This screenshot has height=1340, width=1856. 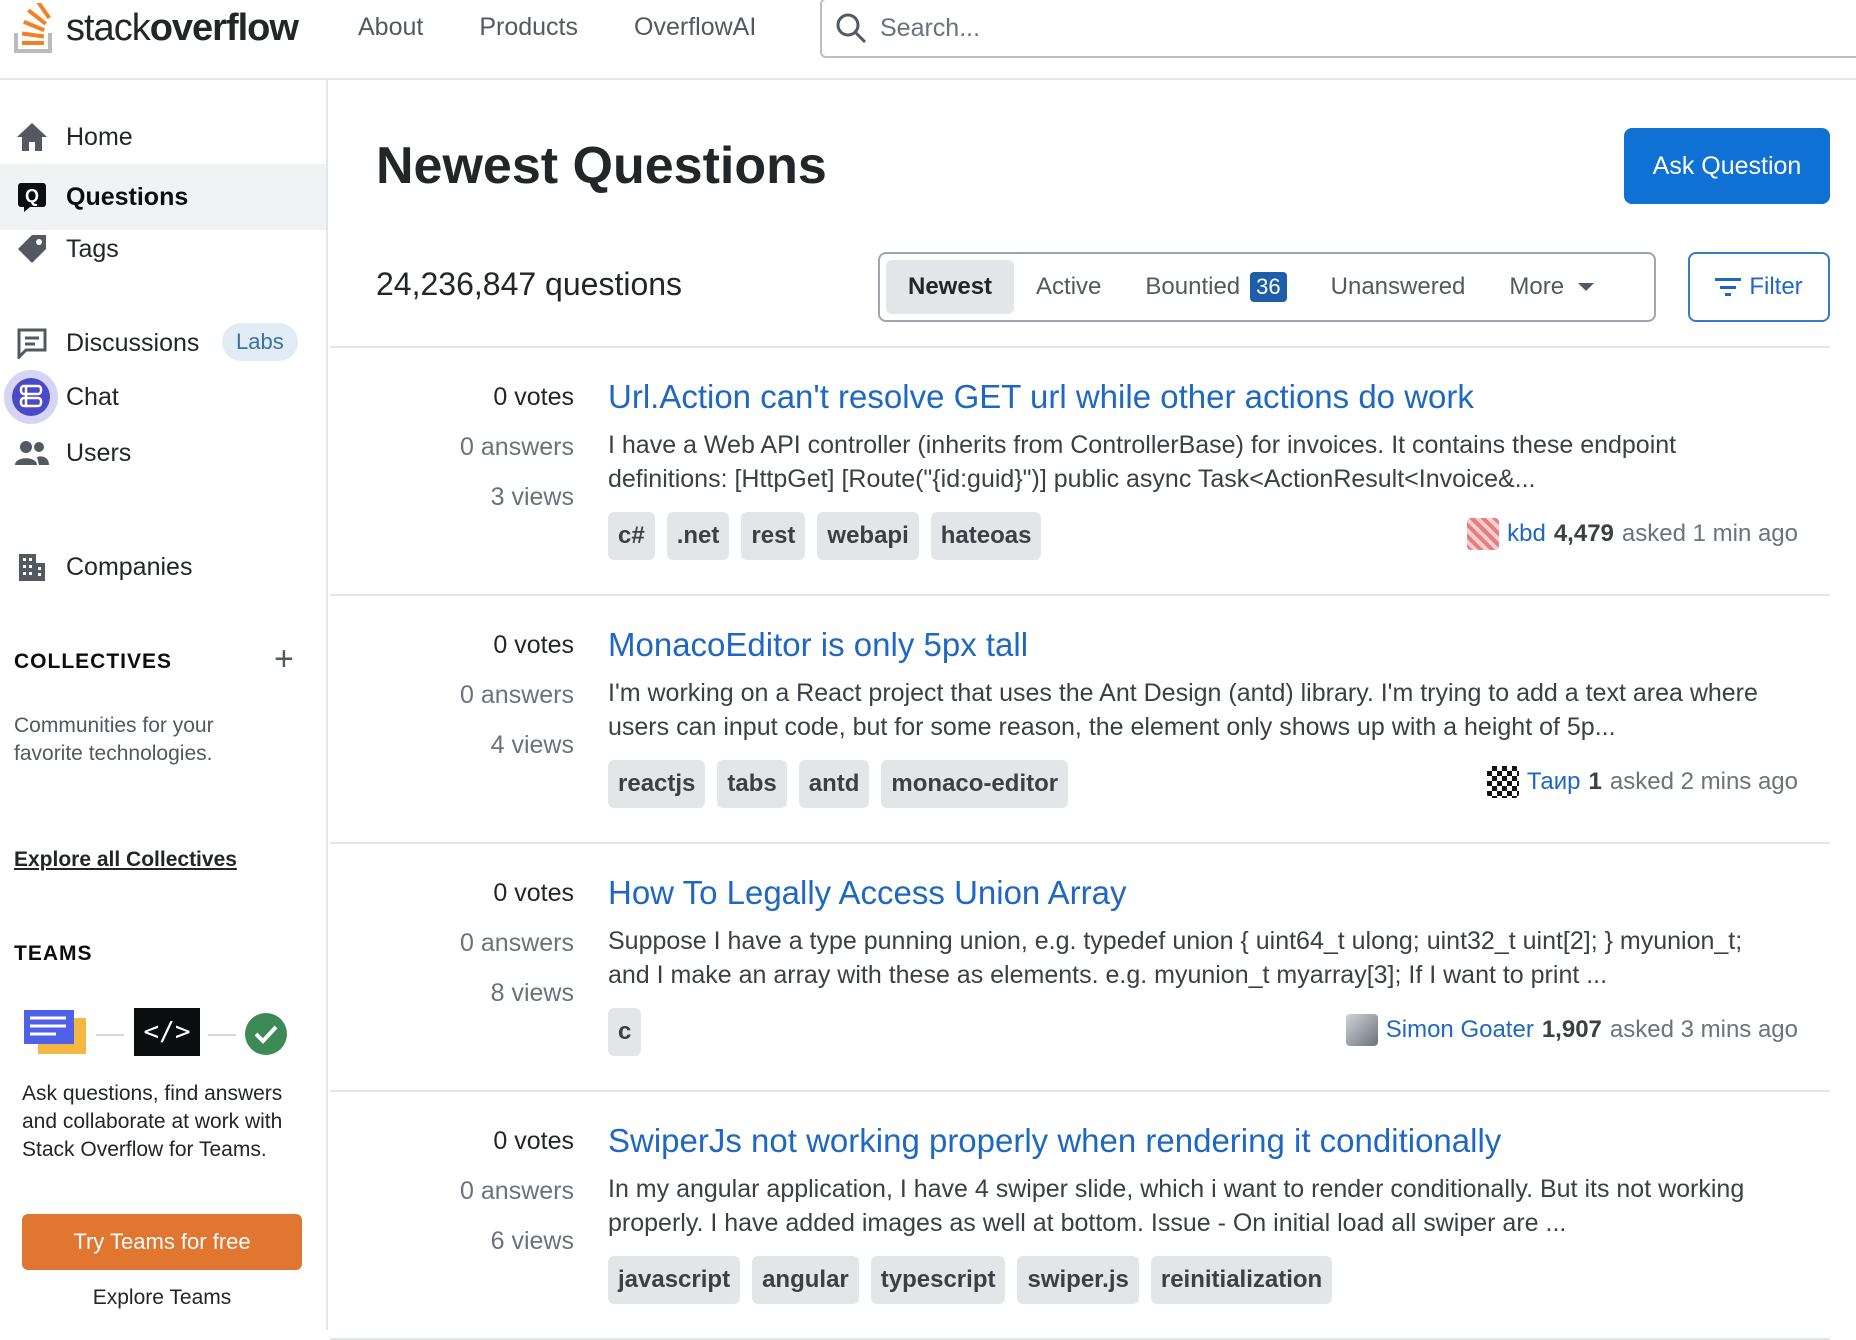 I want to click on sidebar-item-label: Home, so click(x=99, y=136).